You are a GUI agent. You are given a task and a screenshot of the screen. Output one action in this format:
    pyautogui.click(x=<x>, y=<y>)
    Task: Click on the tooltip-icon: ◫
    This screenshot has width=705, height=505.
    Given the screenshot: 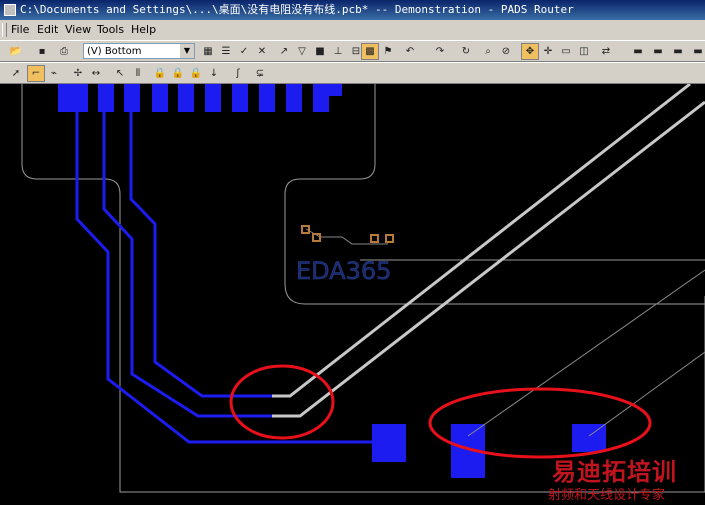 What is the action you would take?
    pyautogui.click(x=584, y=51)
    